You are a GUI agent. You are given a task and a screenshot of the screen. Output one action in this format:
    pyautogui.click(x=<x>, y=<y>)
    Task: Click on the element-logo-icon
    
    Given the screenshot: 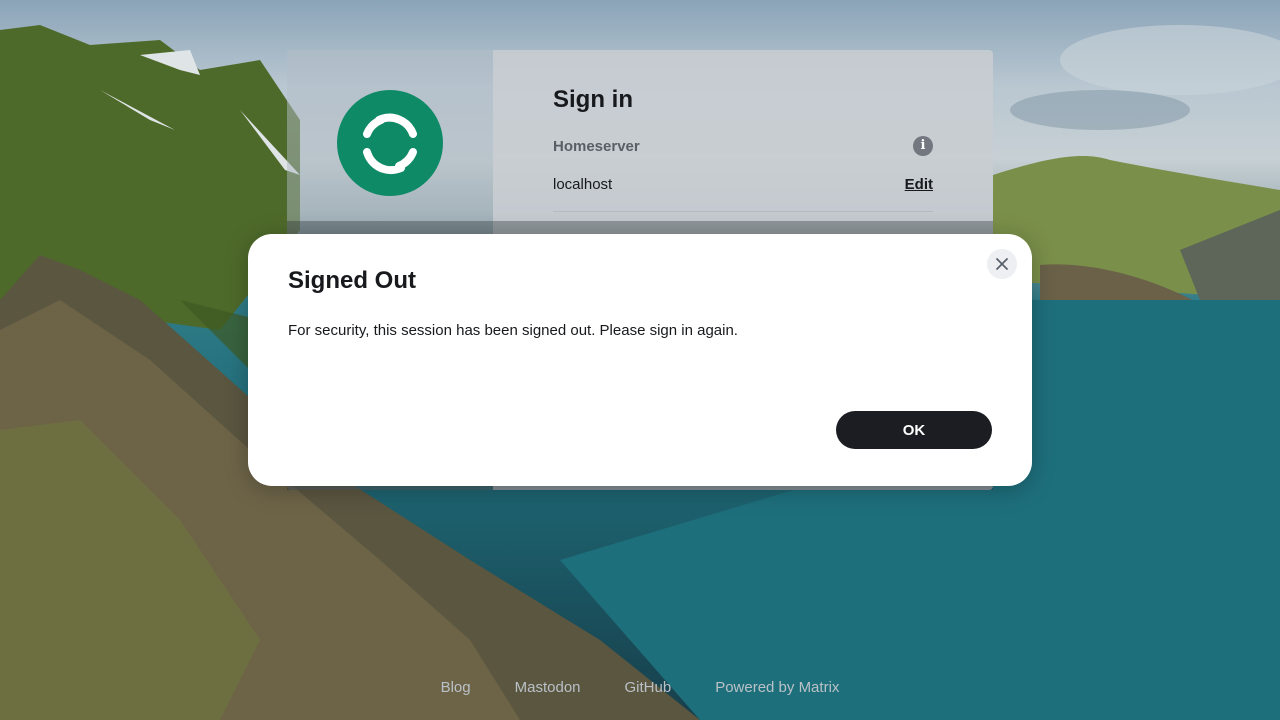 What is the action you would take?
    pyautogui.click(x=390, y=143)
    